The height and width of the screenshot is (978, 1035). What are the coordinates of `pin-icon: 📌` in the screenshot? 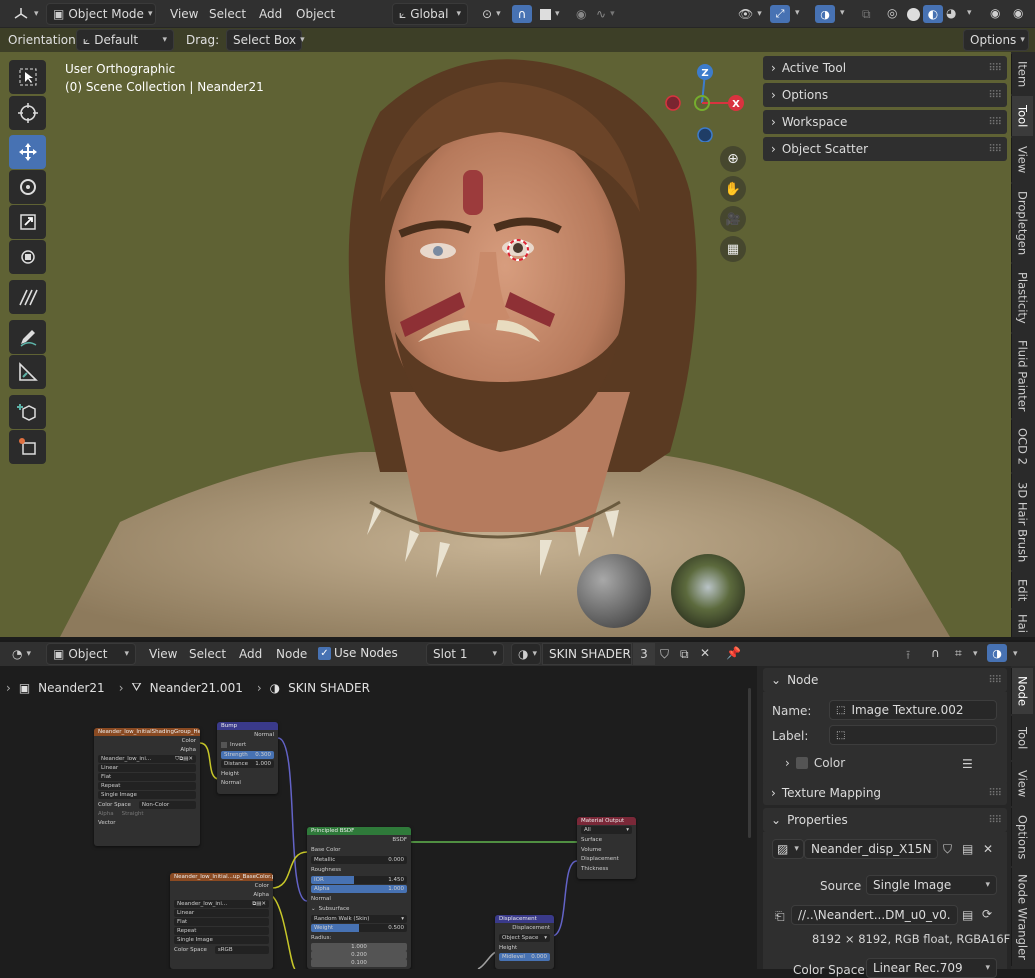 It's located at (733, 653).